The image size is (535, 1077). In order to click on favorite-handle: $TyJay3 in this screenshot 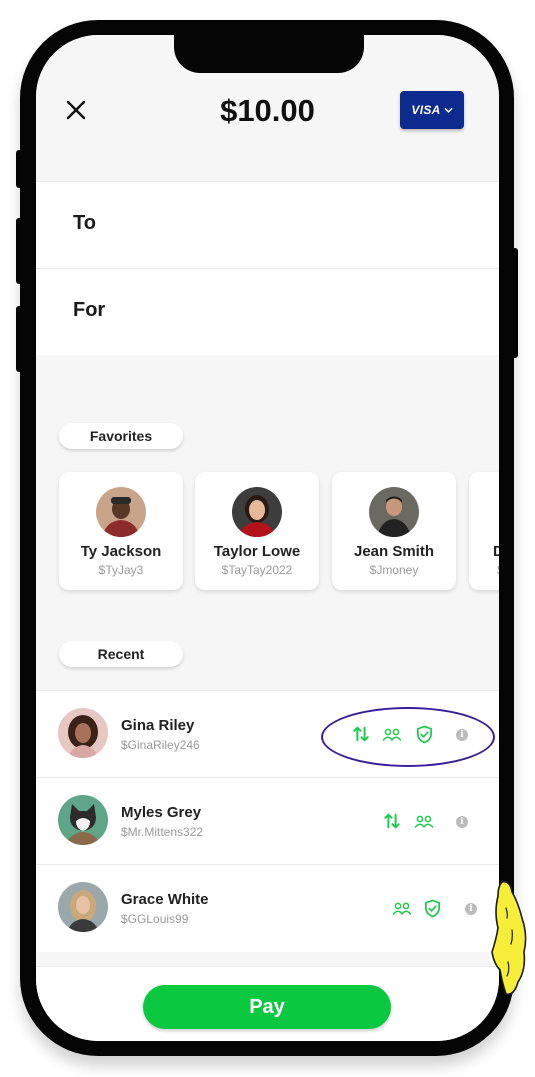, I will do `click(121, 570)`.